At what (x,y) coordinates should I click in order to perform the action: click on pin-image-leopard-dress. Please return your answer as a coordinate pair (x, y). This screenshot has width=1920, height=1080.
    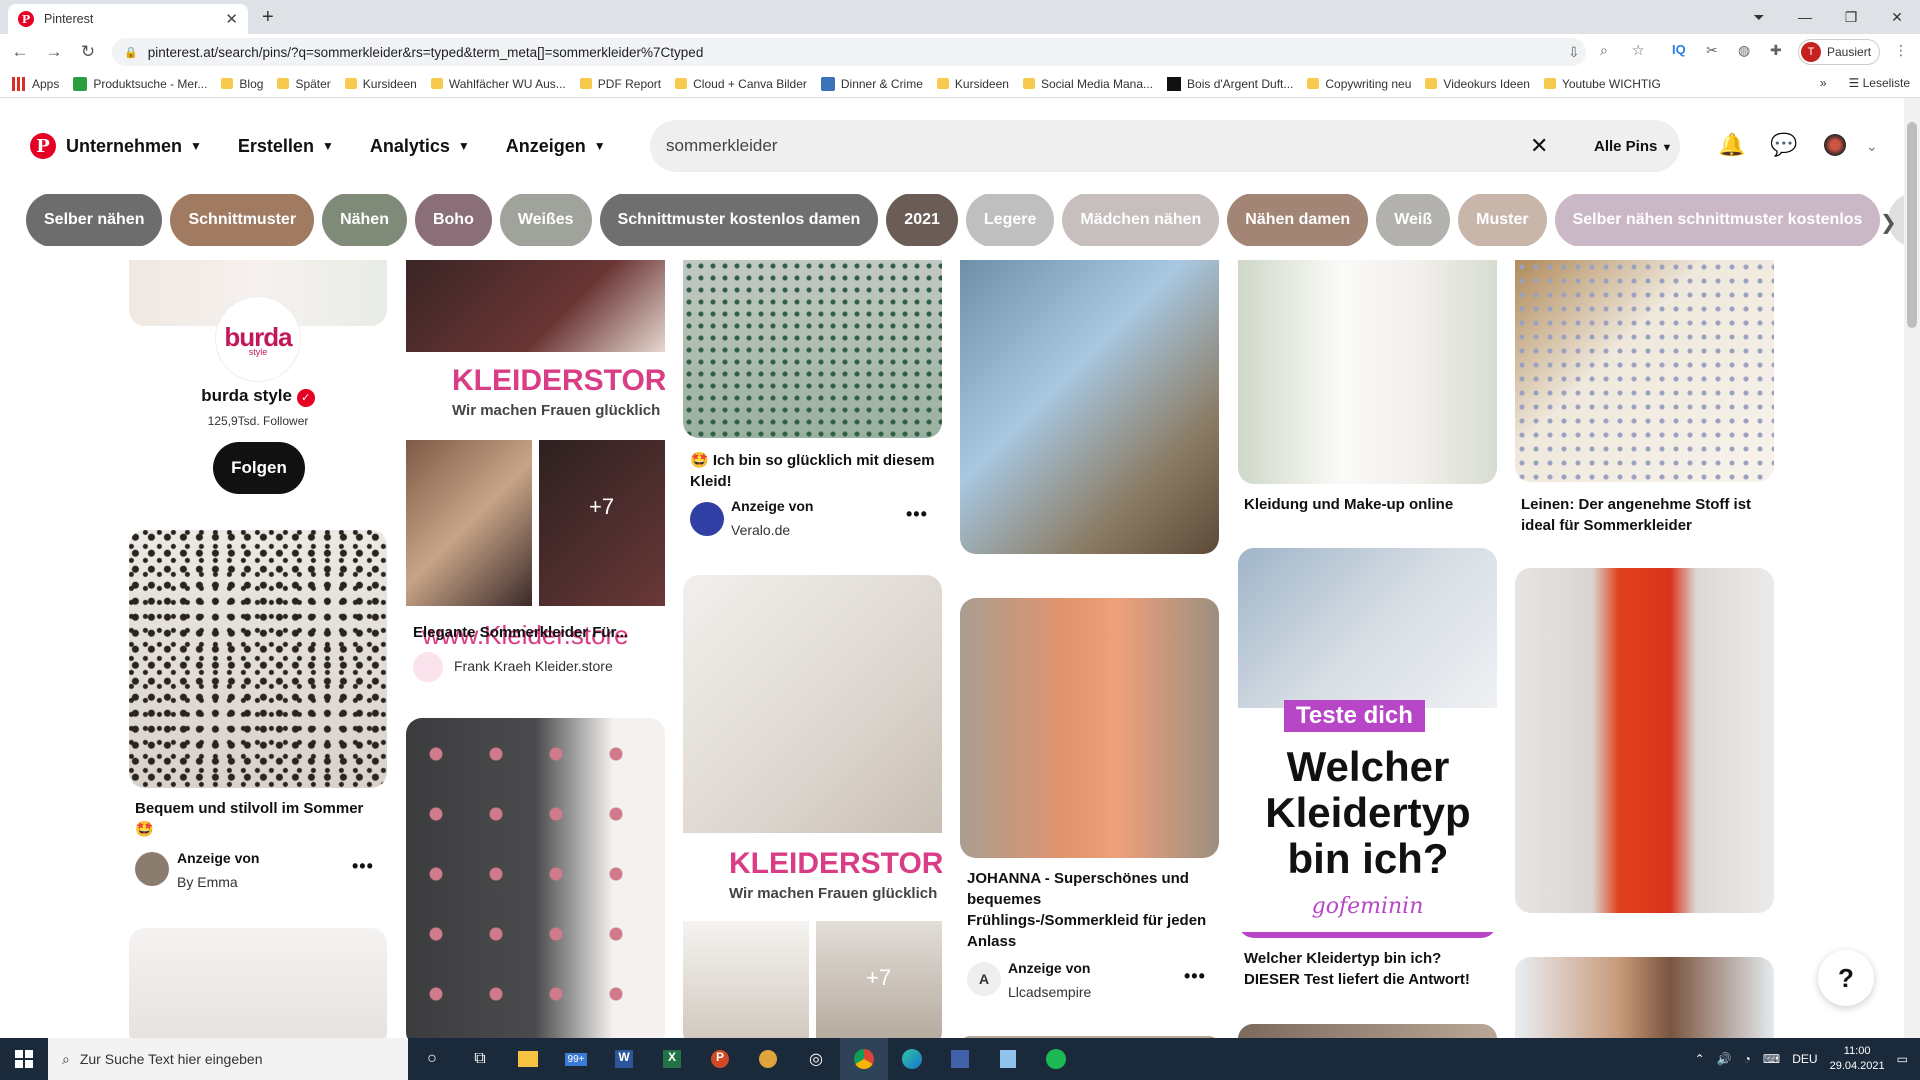
    Looking at the image, I should click on (258, 659).